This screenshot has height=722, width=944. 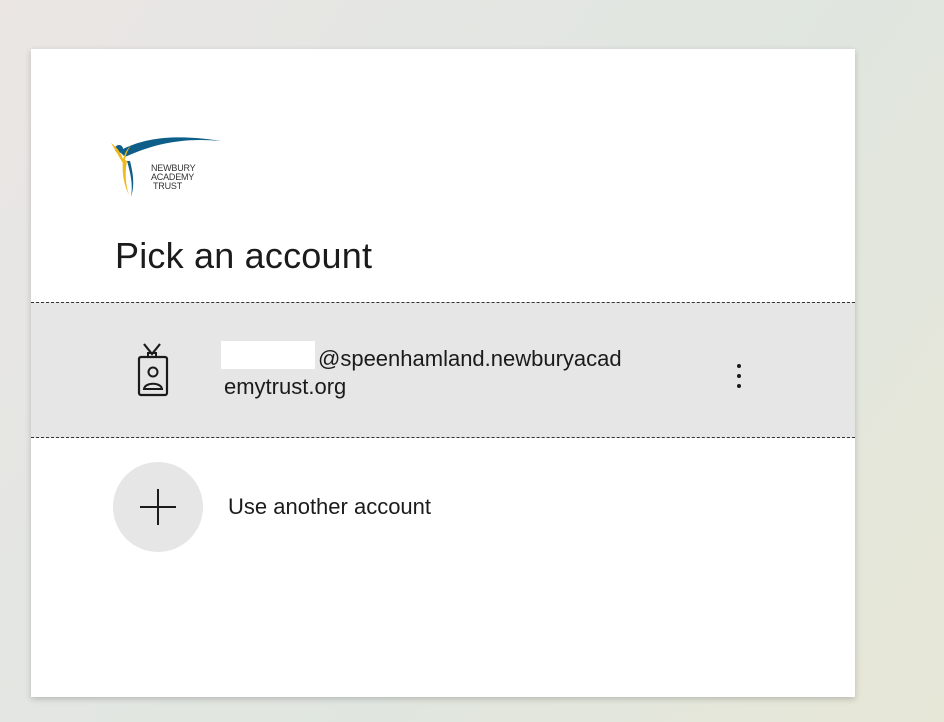 I want to click on page-title: Pick an account, so click(x=244, y=255).